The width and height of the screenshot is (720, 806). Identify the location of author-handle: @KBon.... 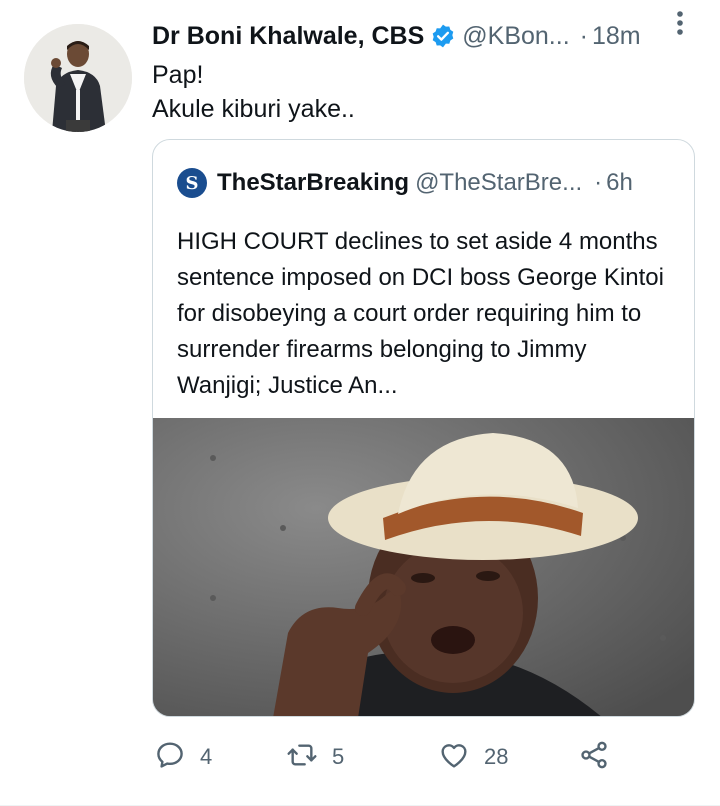
(515, 36).